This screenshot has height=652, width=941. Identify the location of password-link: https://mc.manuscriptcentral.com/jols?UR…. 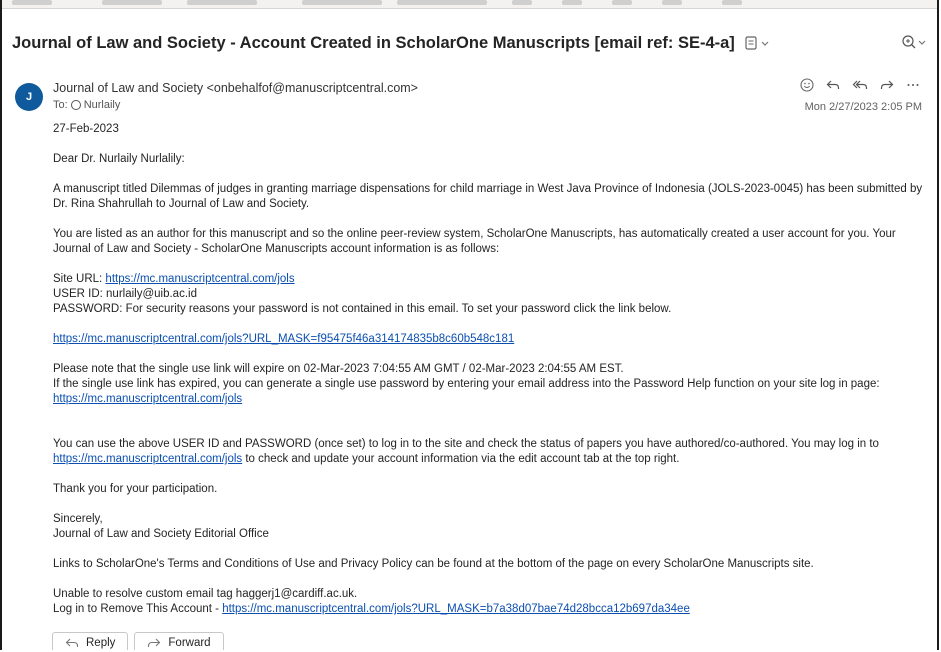
(283, 339).